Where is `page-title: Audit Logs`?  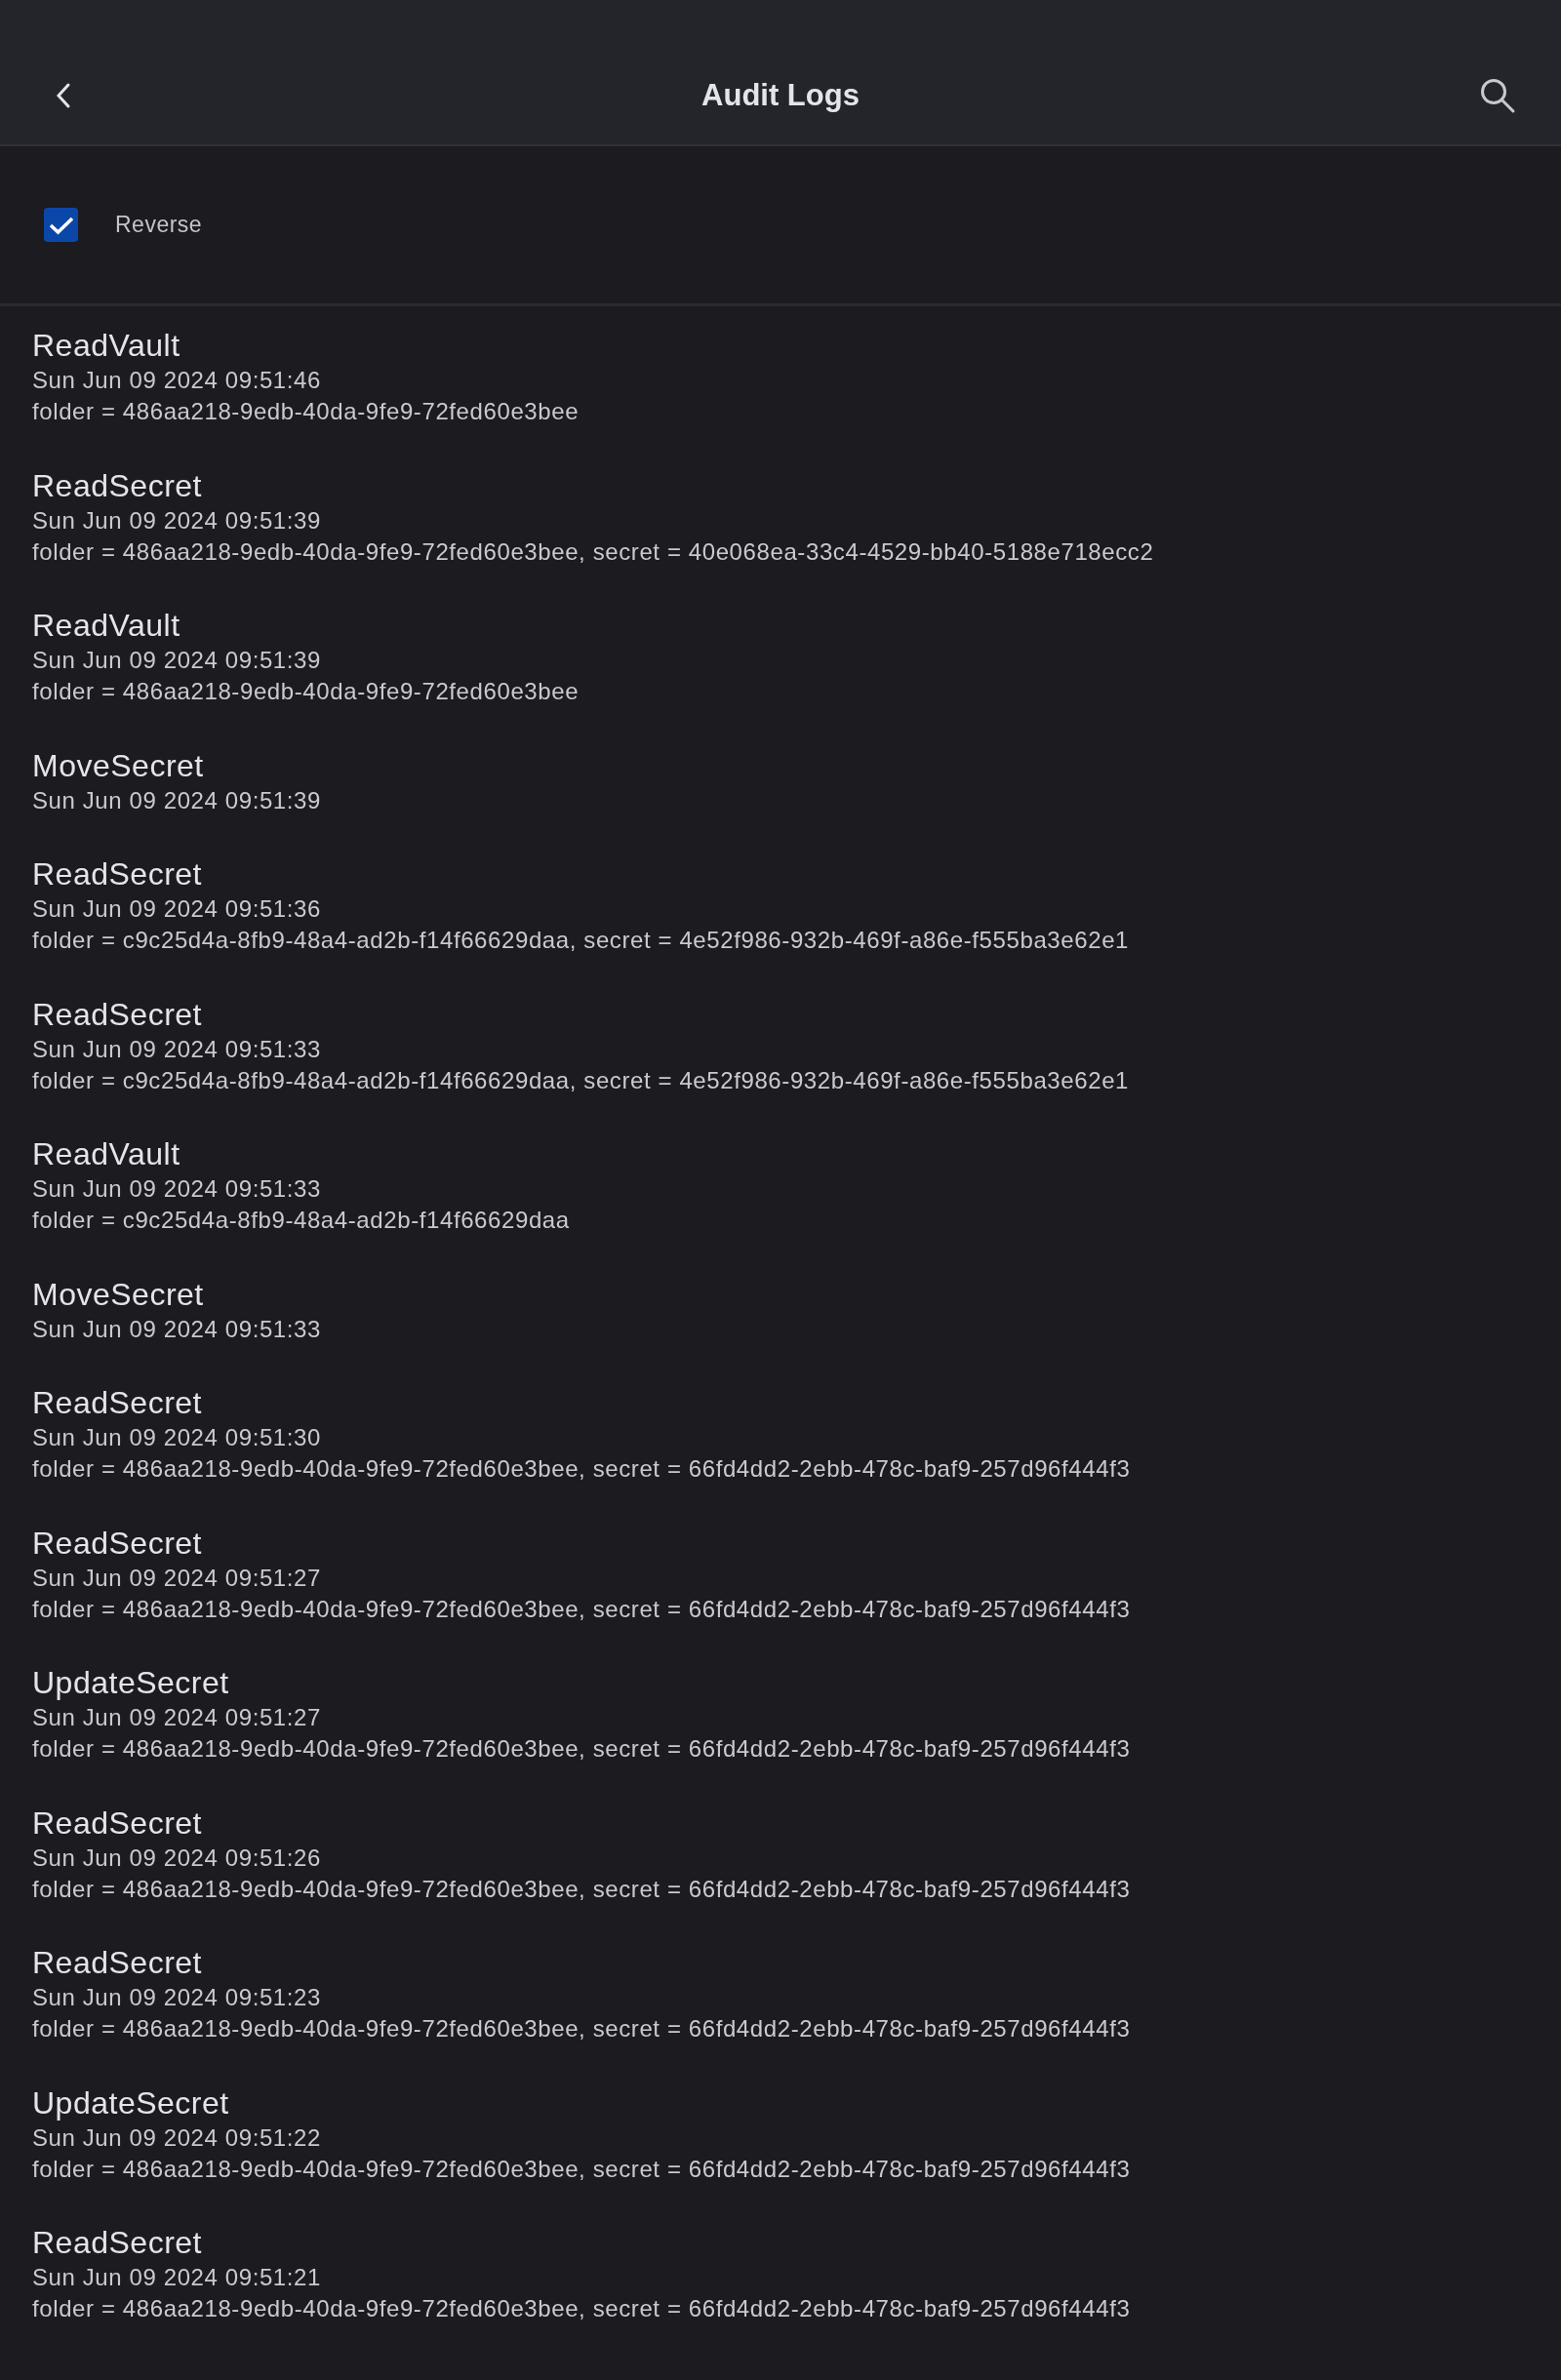
page-title: Audit Logs is located at coordinates (780, 95).